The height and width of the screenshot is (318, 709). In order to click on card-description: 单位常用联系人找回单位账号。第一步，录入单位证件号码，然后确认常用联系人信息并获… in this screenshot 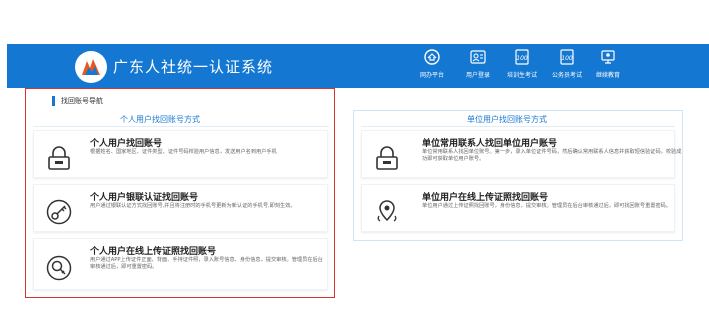, I will do `click(552, 155)`.